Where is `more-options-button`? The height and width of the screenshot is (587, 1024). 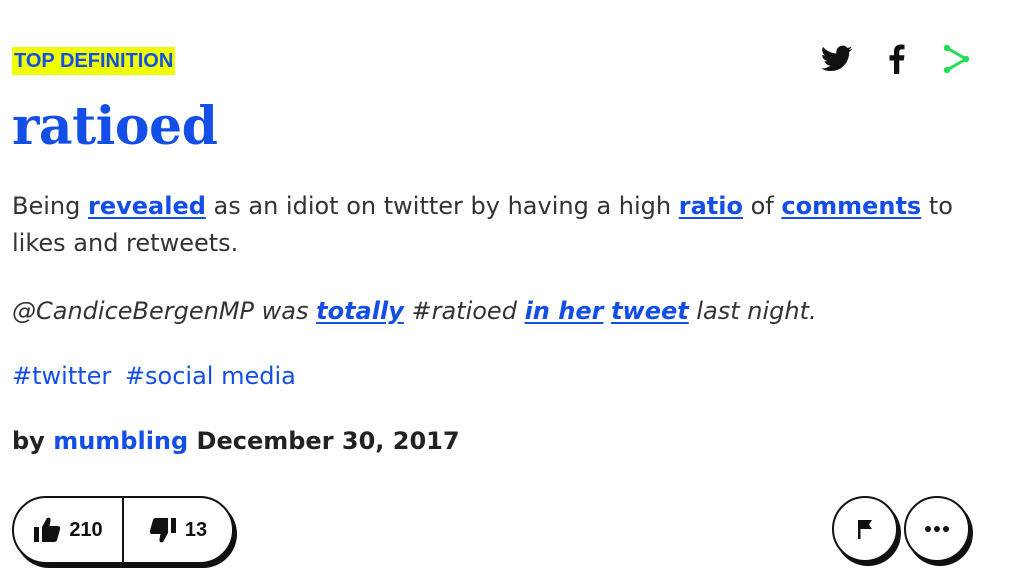 more-options-button is located at coordinates (937, 529).